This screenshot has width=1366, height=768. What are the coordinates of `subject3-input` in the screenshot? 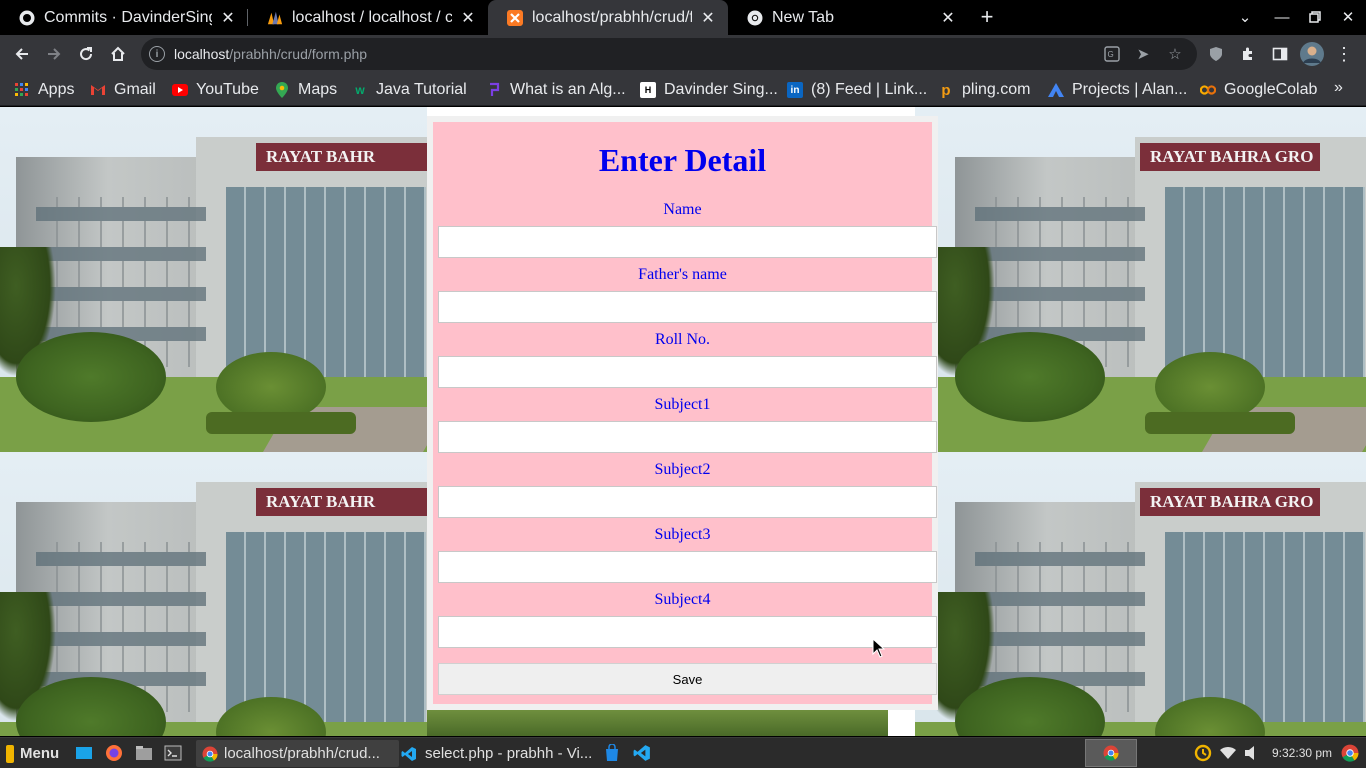 It's located at (687, 567).